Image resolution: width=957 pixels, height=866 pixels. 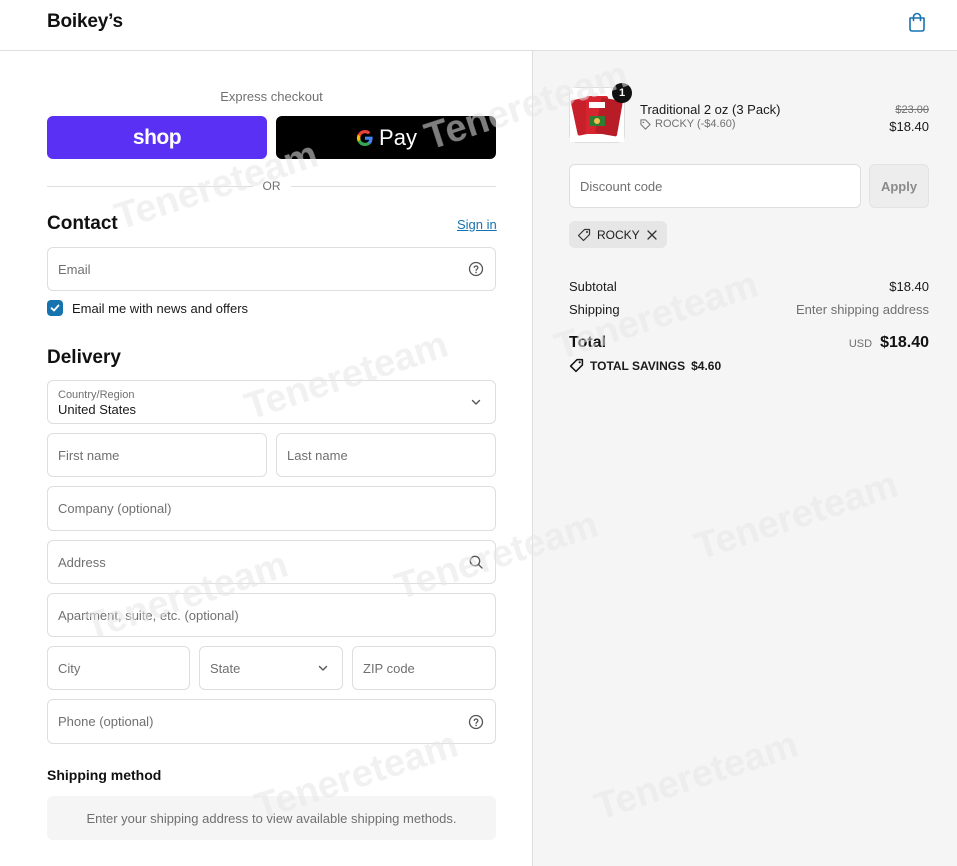 I want to click on shipping-row: Shipping Enter shipping address, so click(x=749, y=309).